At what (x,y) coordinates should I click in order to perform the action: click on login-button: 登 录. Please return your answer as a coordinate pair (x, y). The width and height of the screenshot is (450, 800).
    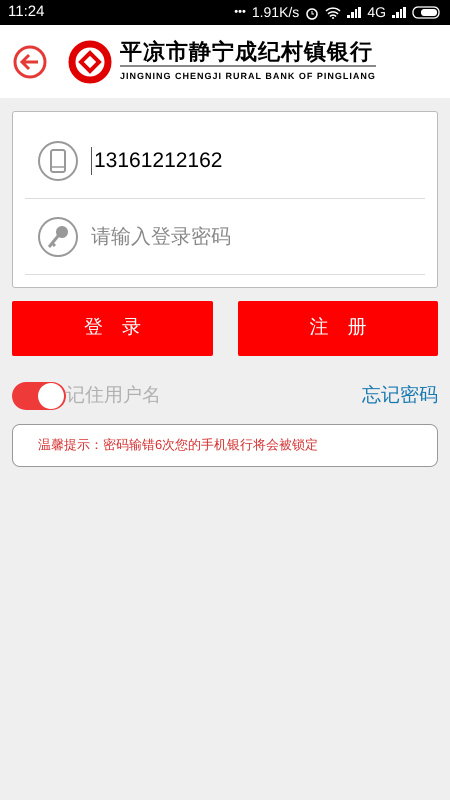
    Looking at the image, I should click on (112, 328).